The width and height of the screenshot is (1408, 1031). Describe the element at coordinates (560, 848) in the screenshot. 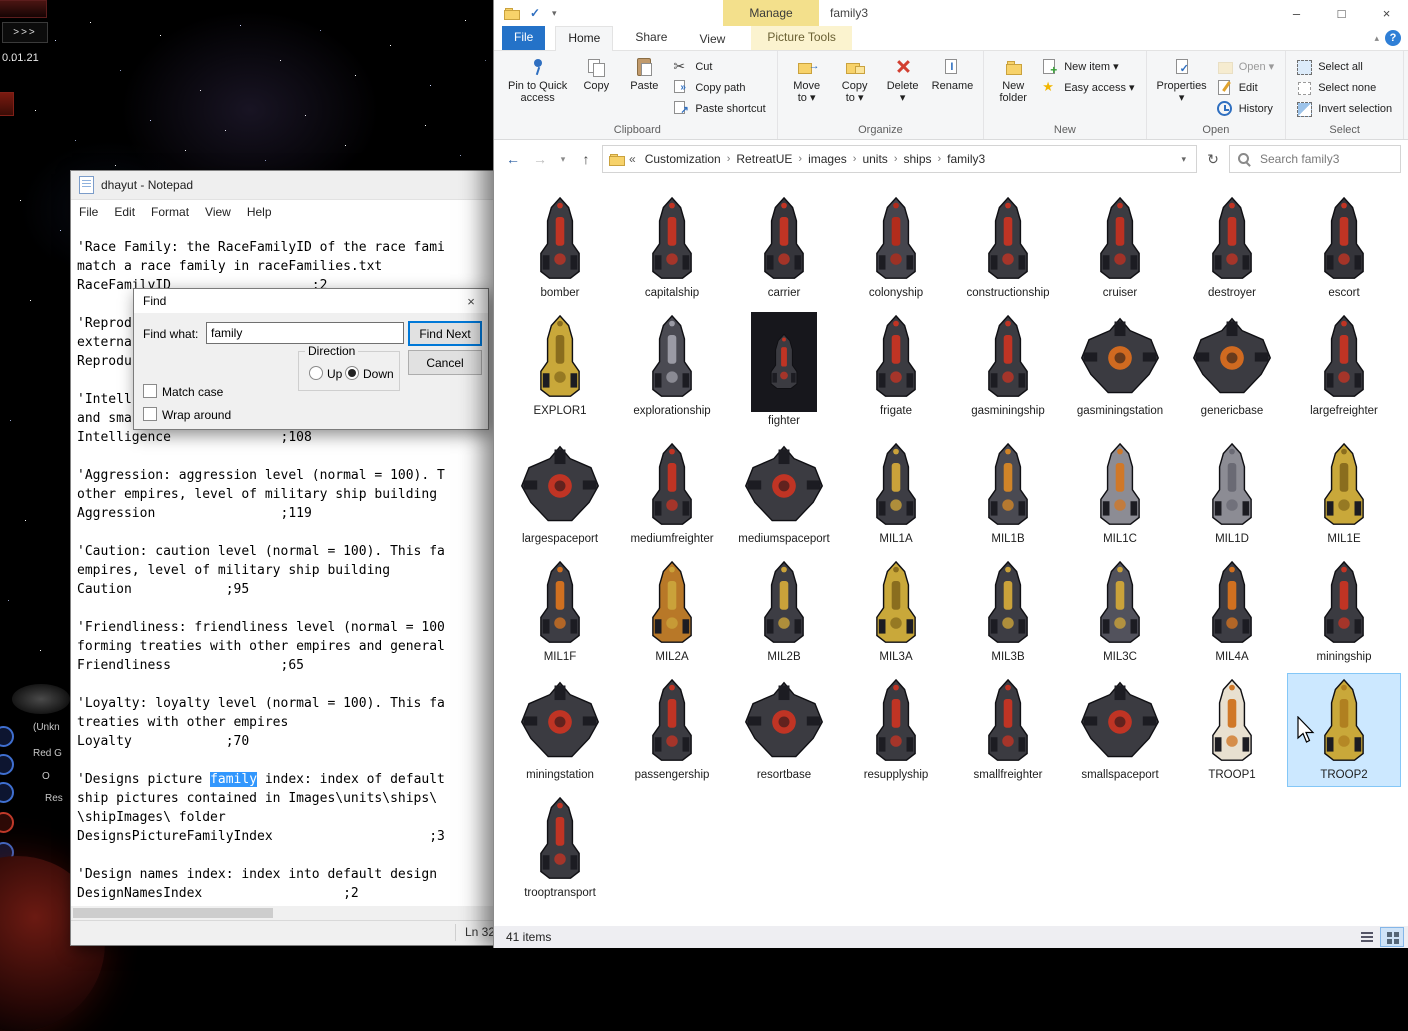

I see `file-item-trooptransport: trooptransport` at that location.